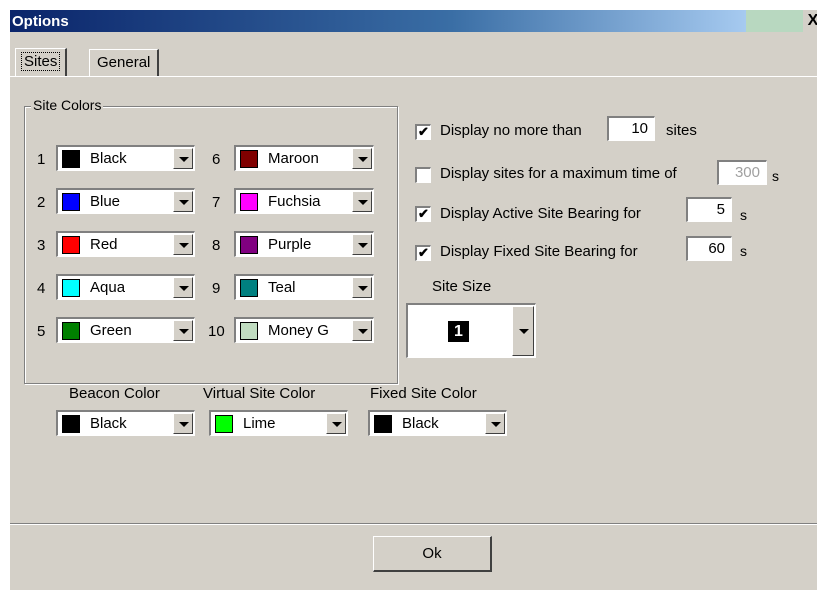 This screenshot has height=590, width=817. I want to click on site-color-5-value: Green, so click(111, 330).